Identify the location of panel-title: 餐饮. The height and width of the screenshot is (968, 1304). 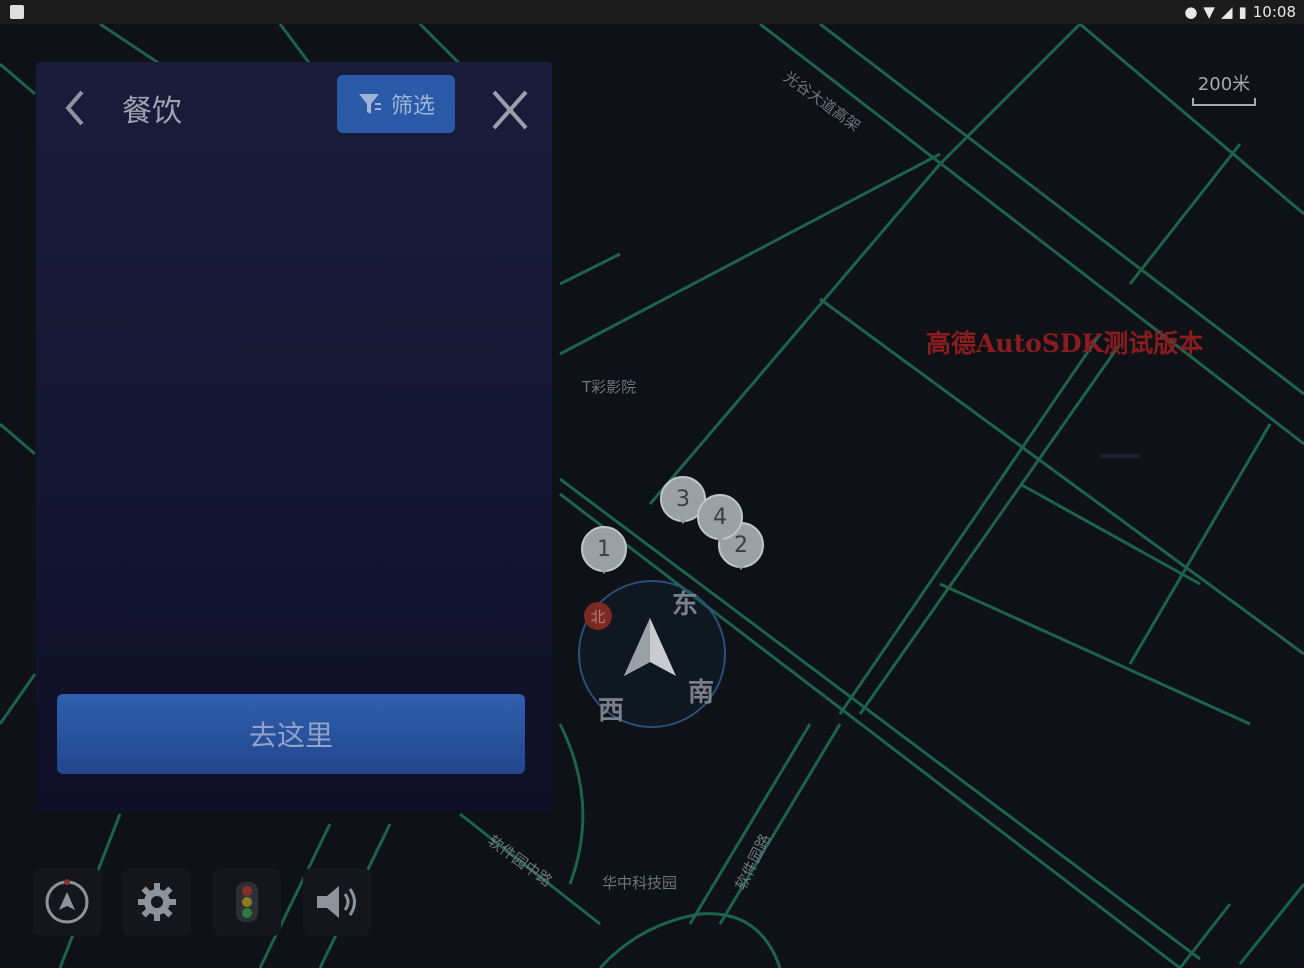
(152, 111).